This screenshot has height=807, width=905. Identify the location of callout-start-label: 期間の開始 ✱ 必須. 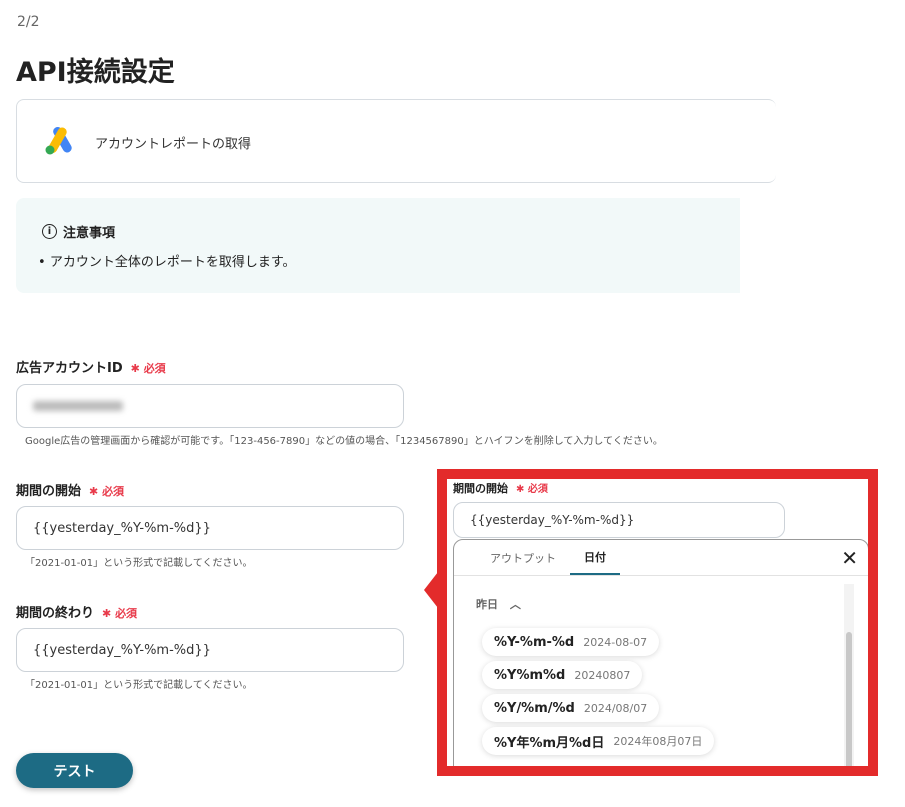
(500, 488).